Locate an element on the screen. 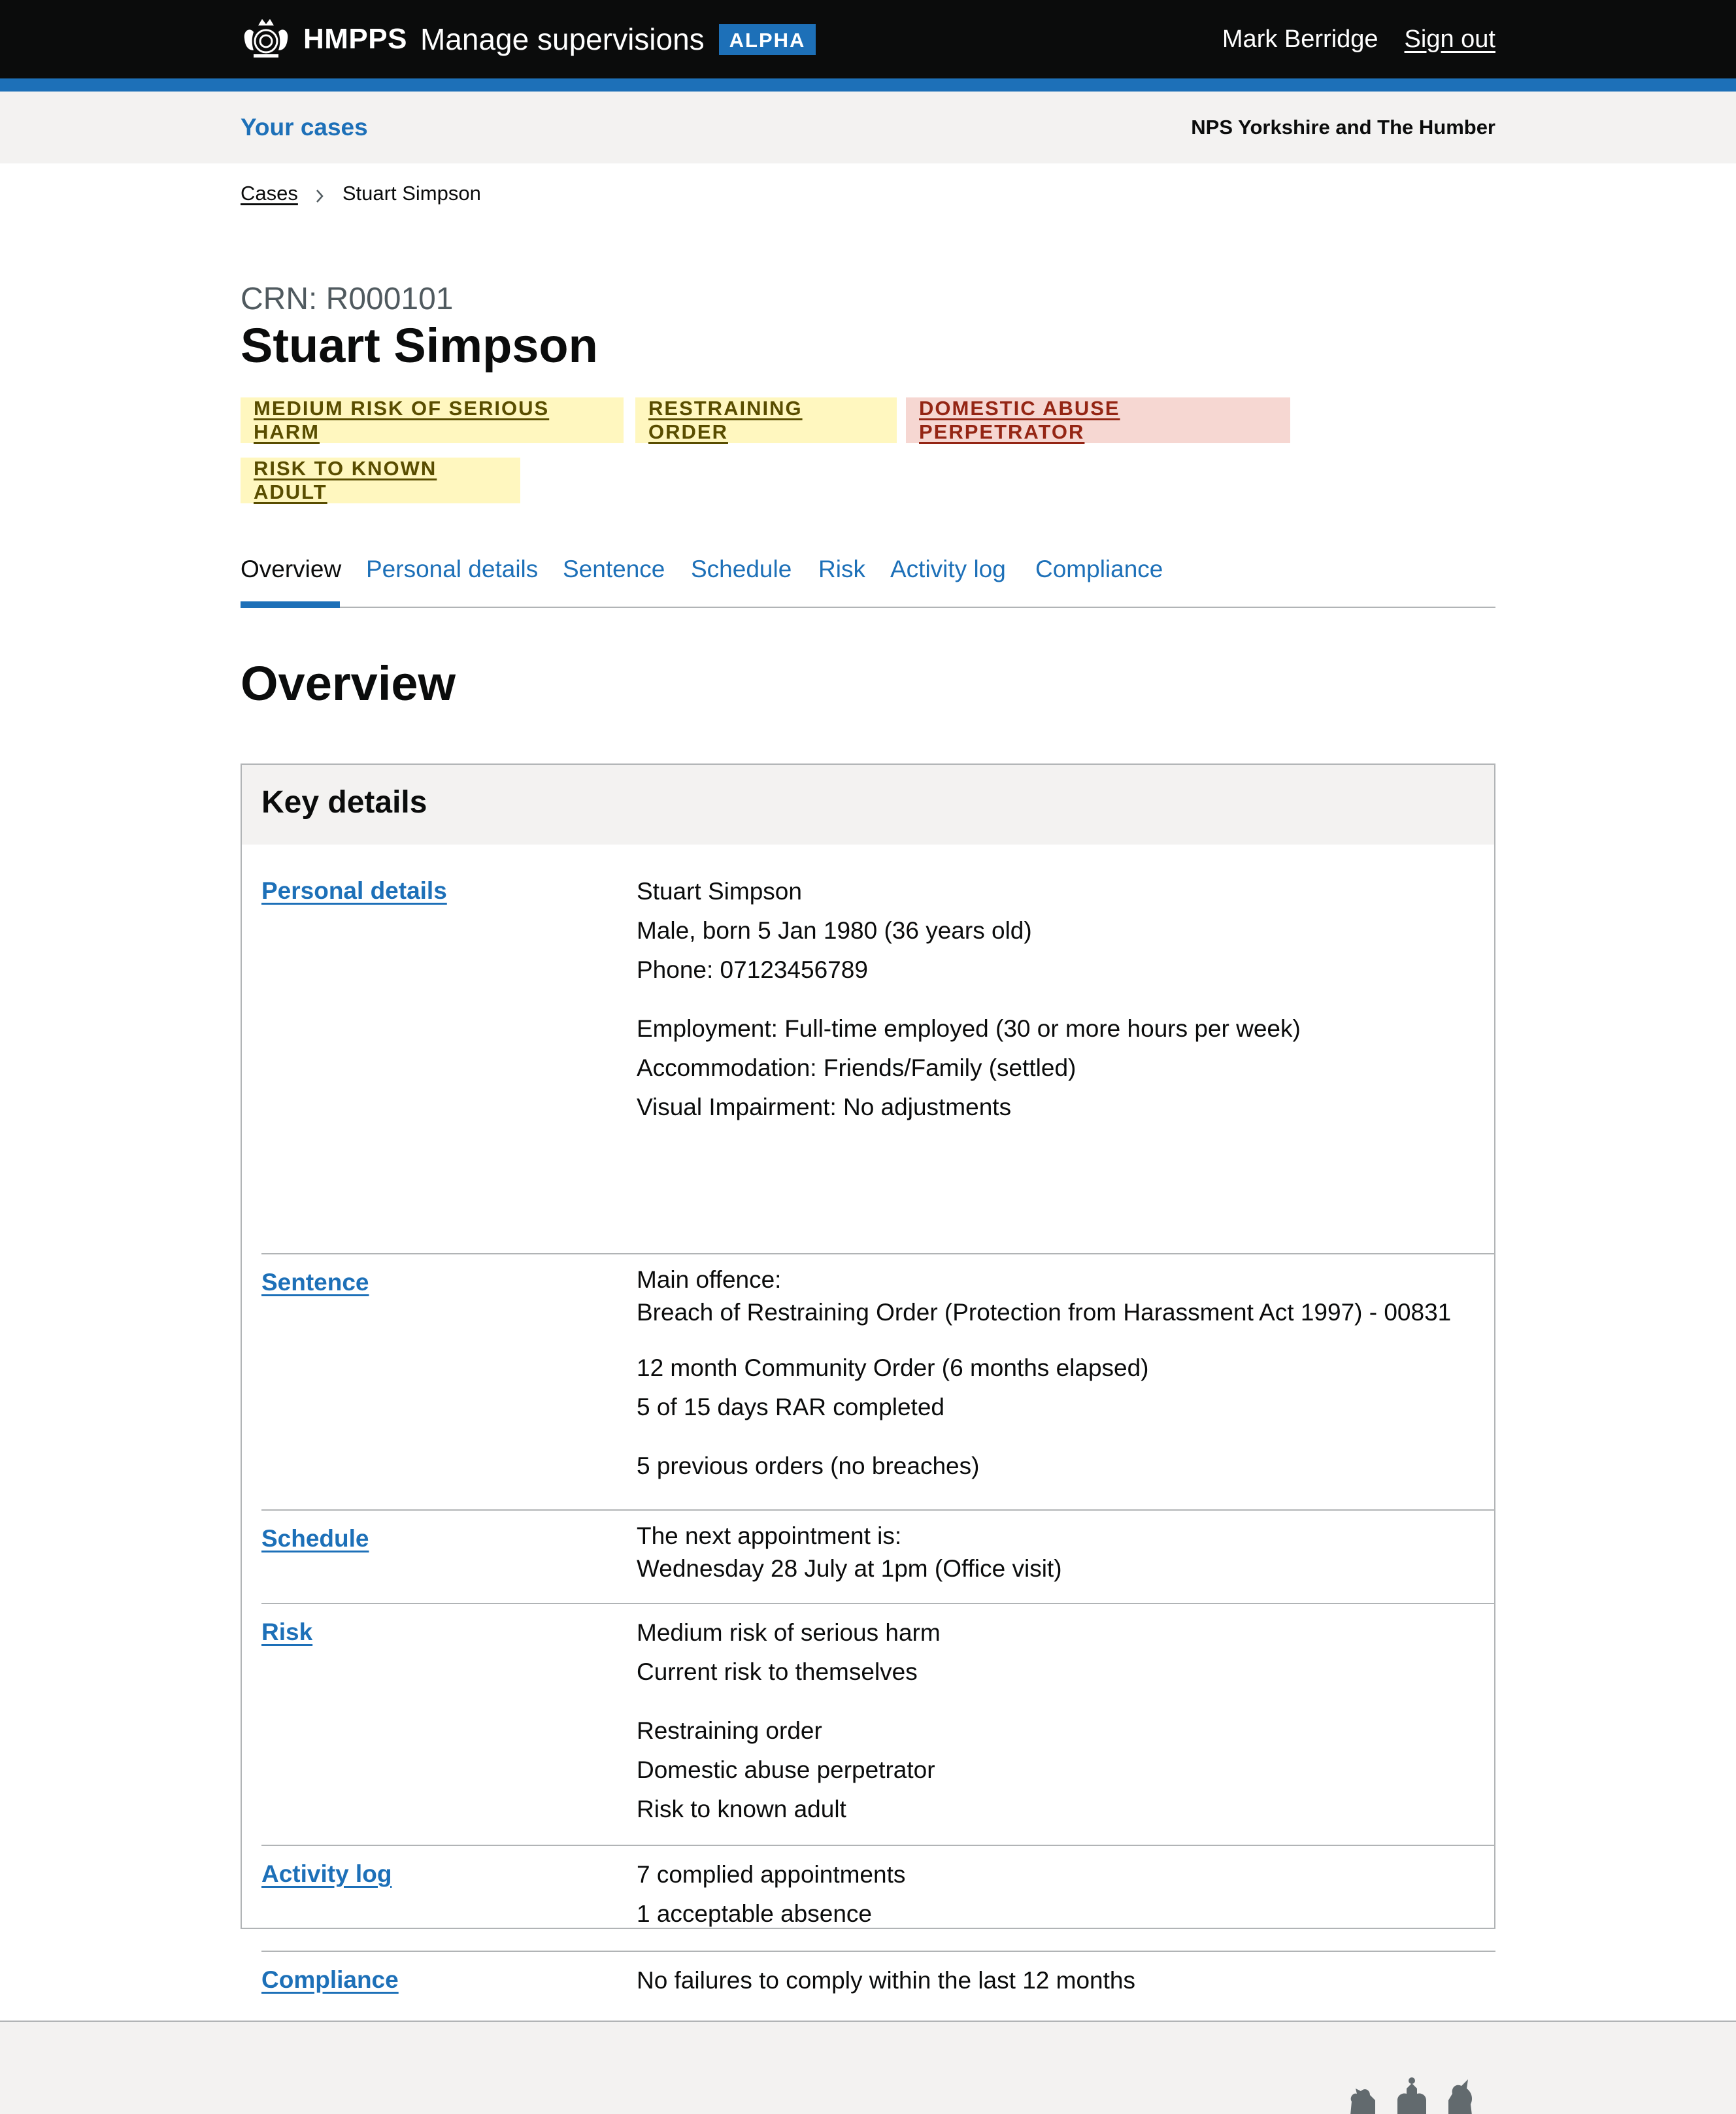  value-line: 5 of 15 days RAR completed is located at coordinates (791, 1407).